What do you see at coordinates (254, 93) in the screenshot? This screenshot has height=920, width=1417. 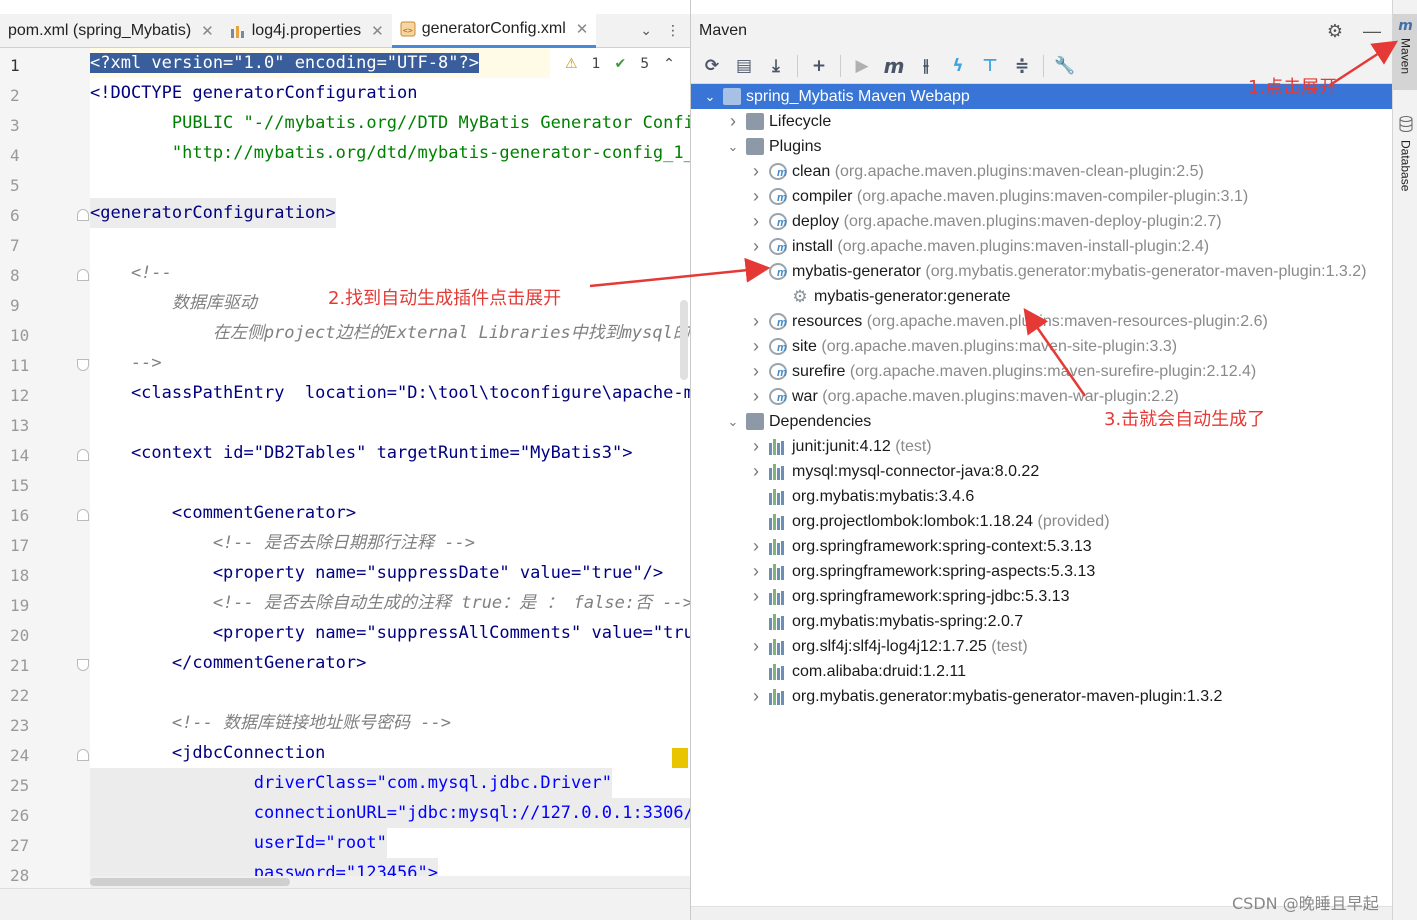 I see `code-line: <!DOCTYPE generatorConfiguration` at bounding box center [254, 93].